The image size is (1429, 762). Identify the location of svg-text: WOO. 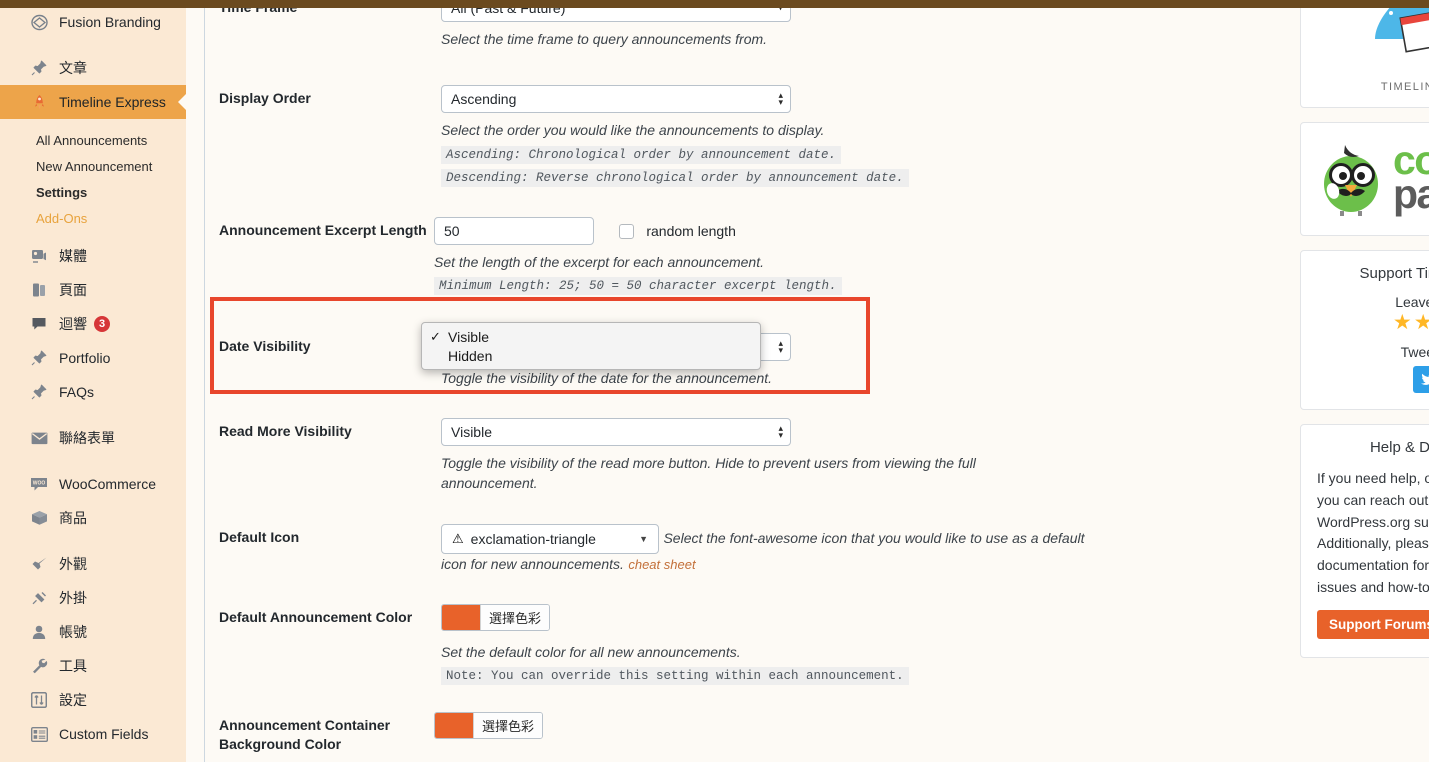
(39, 483).